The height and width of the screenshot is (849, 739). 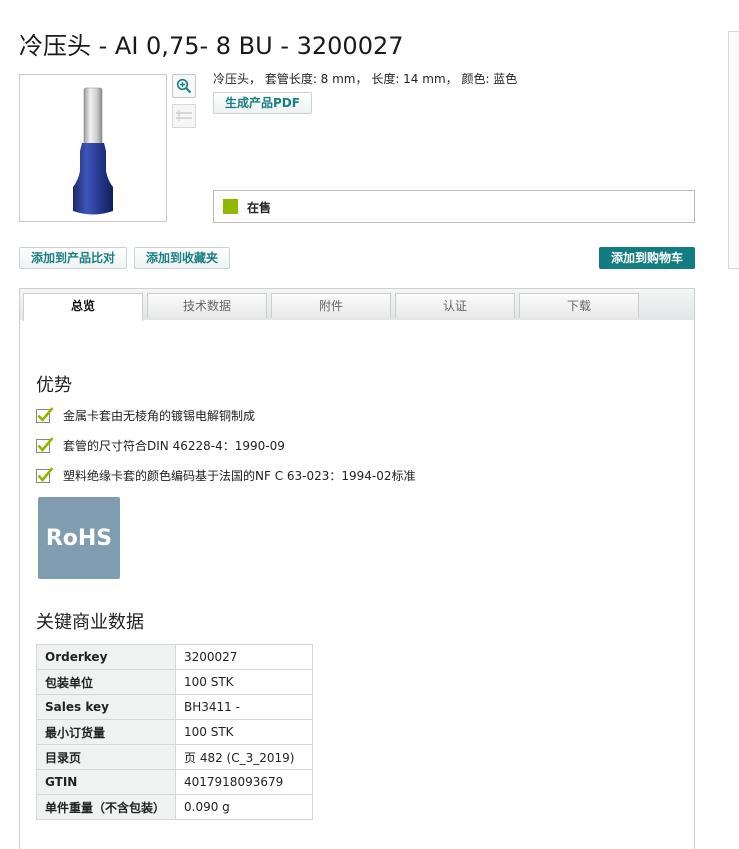 I want to click on zoom-in-icon, so click(x=184, y=86).